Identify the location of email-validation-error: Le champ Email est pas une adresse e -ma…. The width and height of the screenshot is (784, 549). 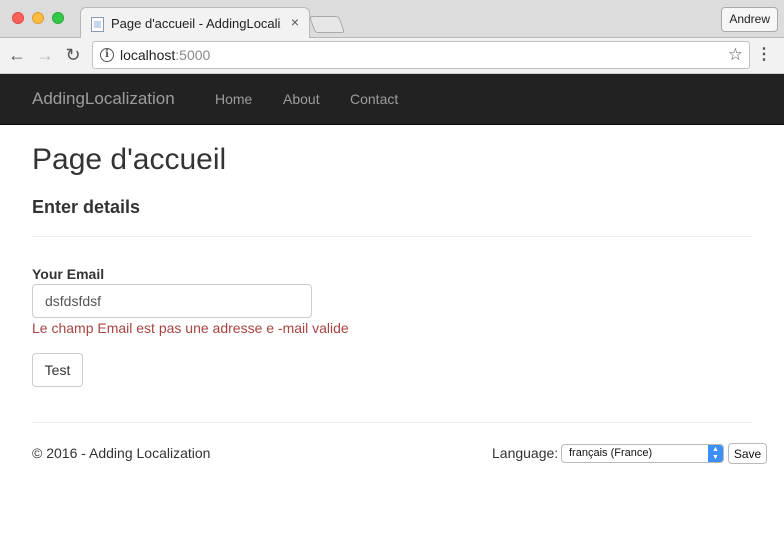
(190, 328).